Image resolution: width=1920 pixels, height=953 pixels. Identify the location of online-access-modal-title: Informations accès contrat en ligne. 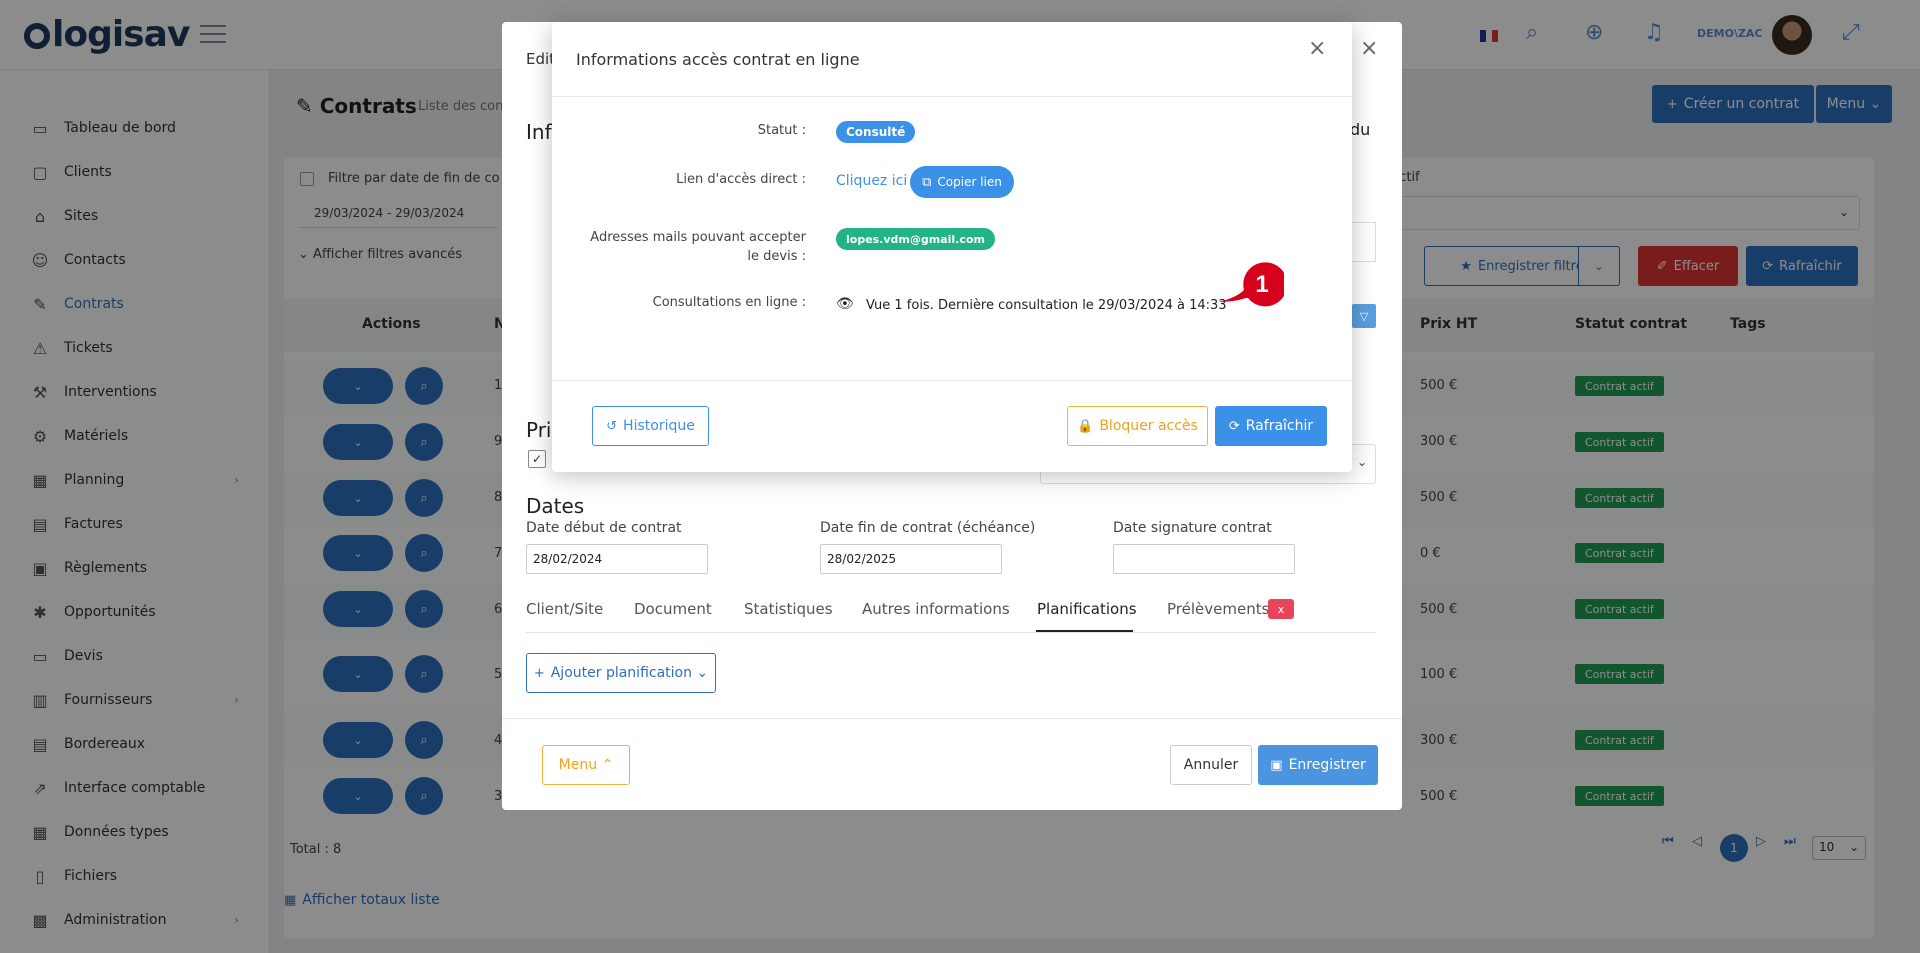
(718, 59).